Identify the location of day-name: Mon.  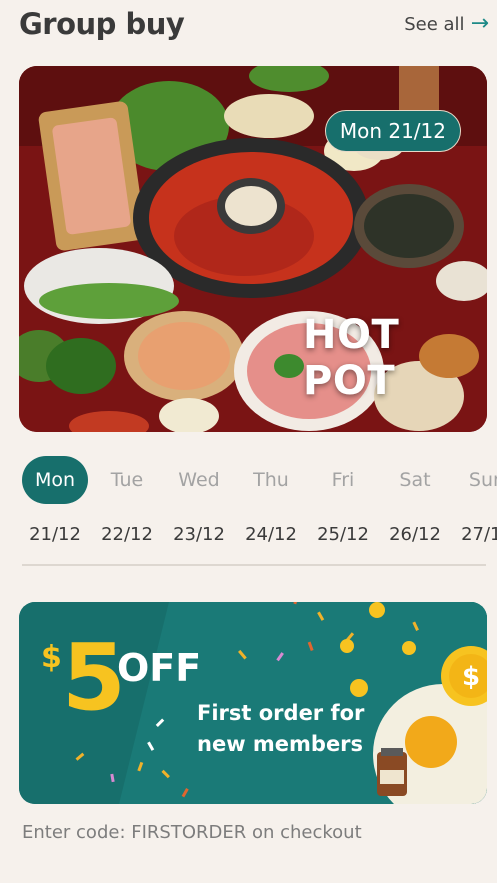
(55, 480).